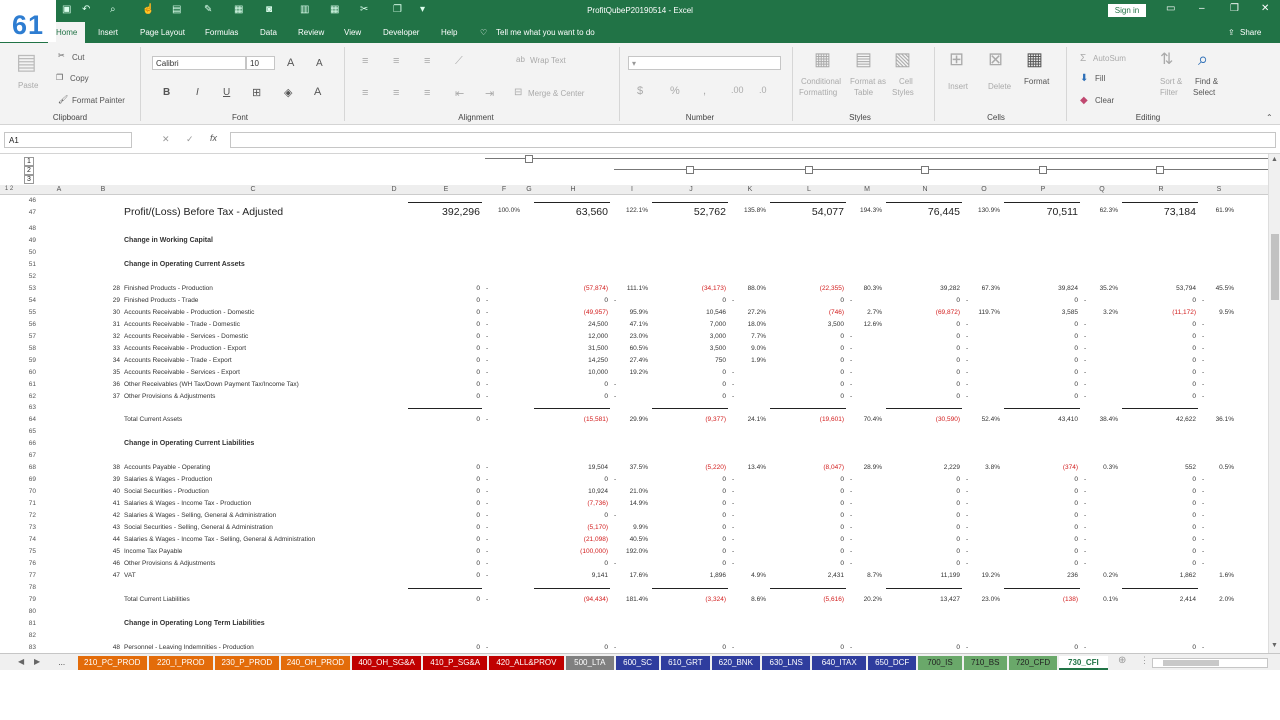  What do you see at coordinates (256, 92) in the screenshot?
I see `borders-icon: ⊞` at bounding box center [256, 92].